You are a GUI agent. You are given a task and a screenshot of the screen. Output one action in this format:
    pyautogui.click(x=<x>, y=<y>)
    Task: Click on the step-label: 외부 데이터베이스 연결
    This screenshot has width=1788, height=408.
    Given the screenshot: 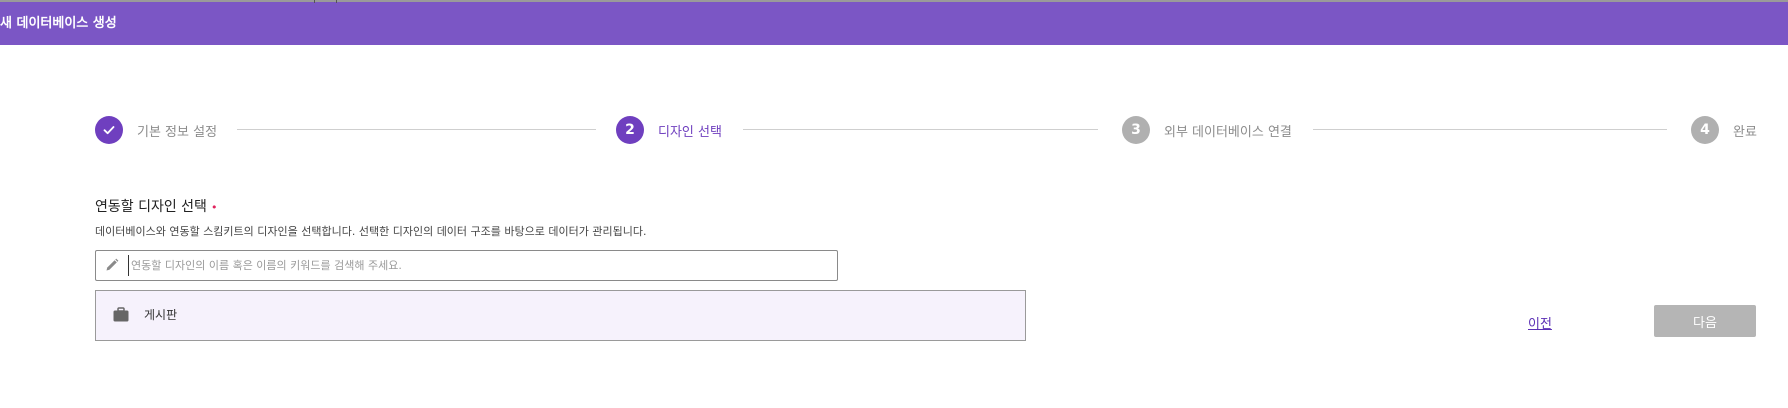 What is the action you would take?
    pyautogui.click(x=1228, y=132)
    